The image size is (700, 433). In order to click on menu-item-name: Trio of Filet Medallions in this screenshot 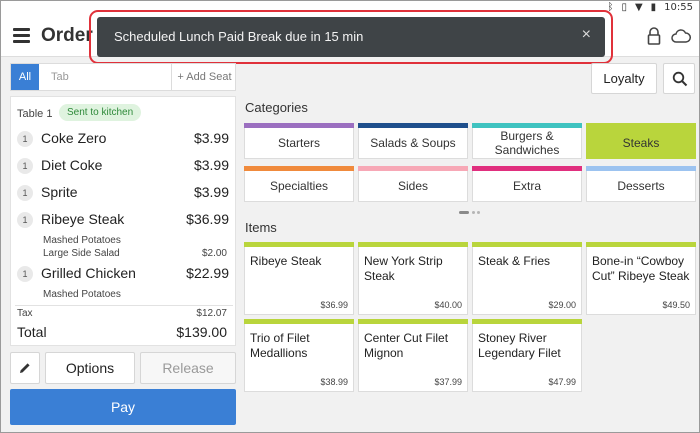, I will do `click(280, 345)`.